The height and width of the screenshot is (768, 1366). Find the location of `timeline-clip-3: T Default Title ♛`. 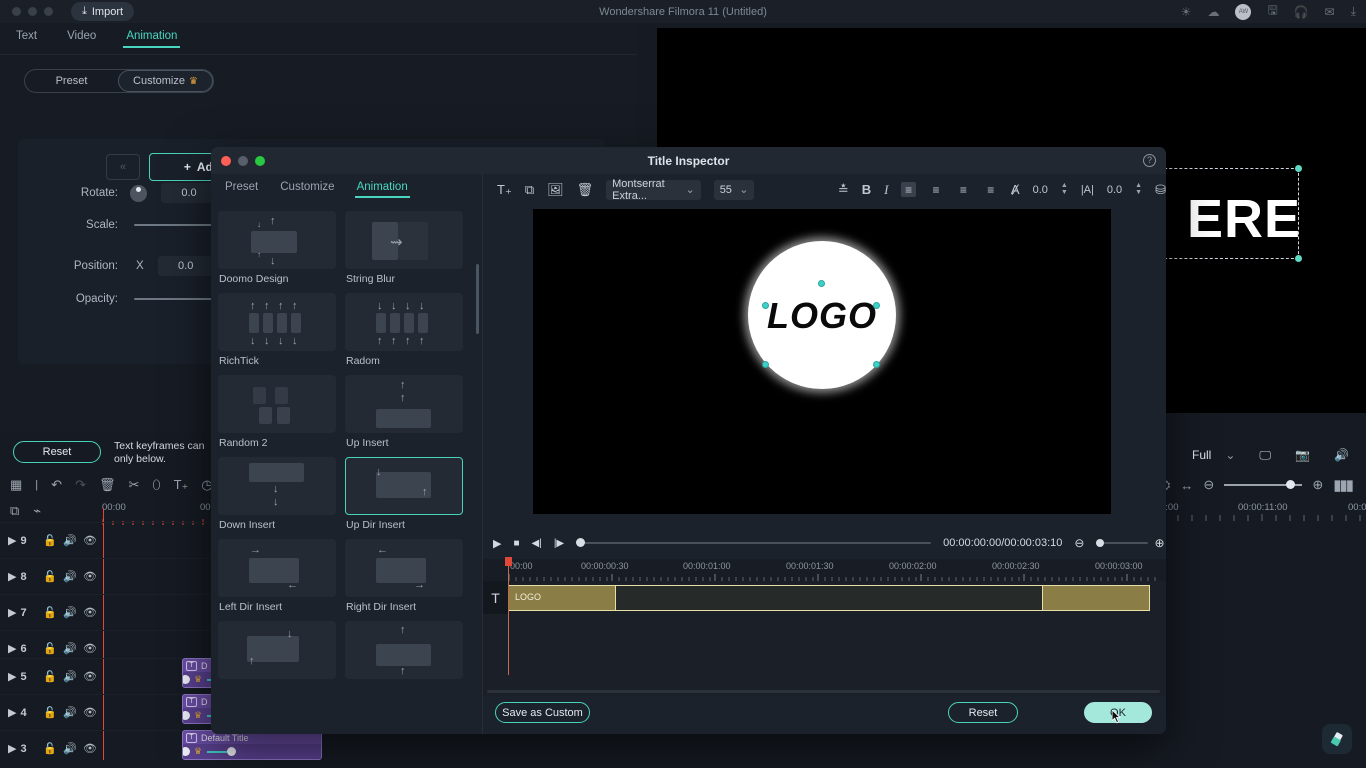

timeline-clip-3: T Default Title ♛ is located at coordinates (252, 745).